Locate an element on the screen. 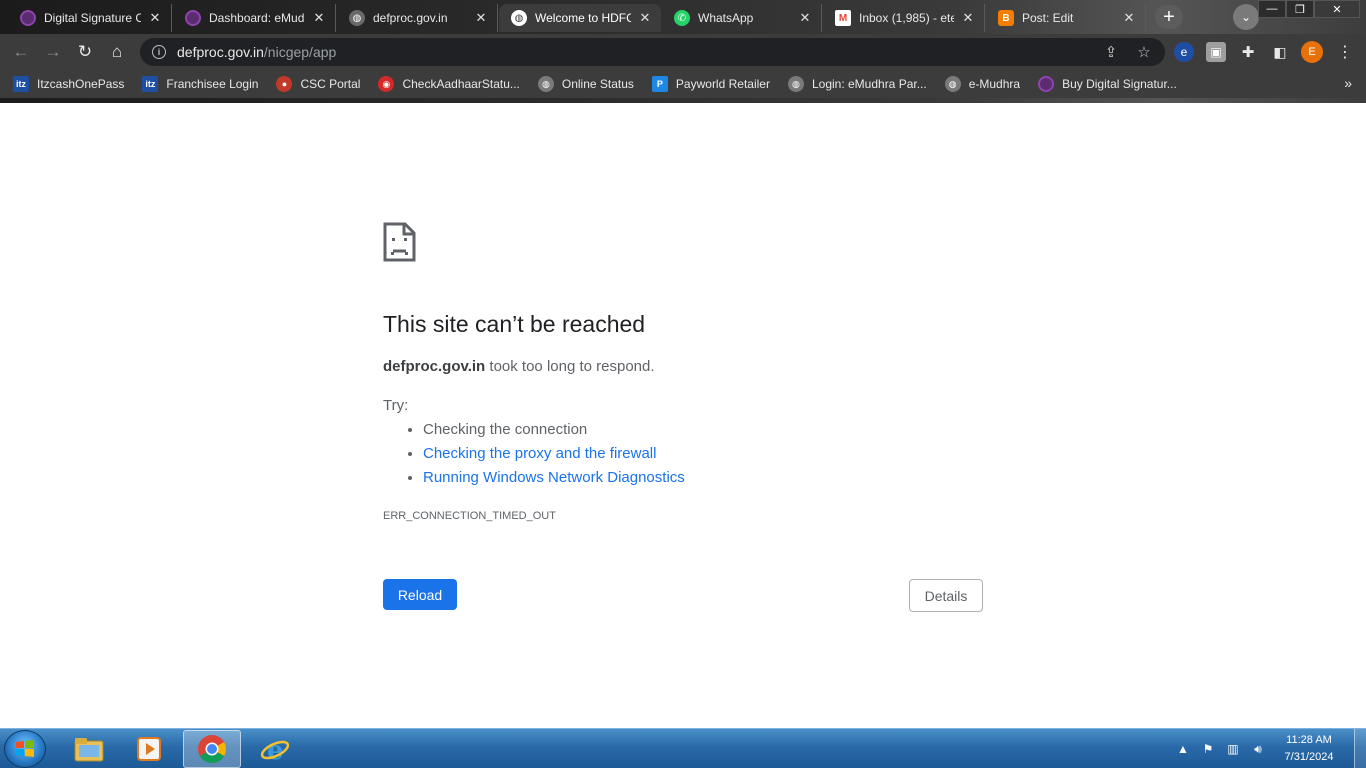  tab-title: defproc.gov.in is located at coordinates (410, 18).